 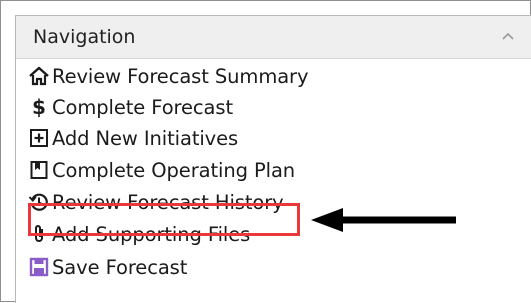 What do you see at coordinates (145, 138) in the screenshot?
I see `nav-item-label: Add New Initiatives` at bounding box center [145, 138].